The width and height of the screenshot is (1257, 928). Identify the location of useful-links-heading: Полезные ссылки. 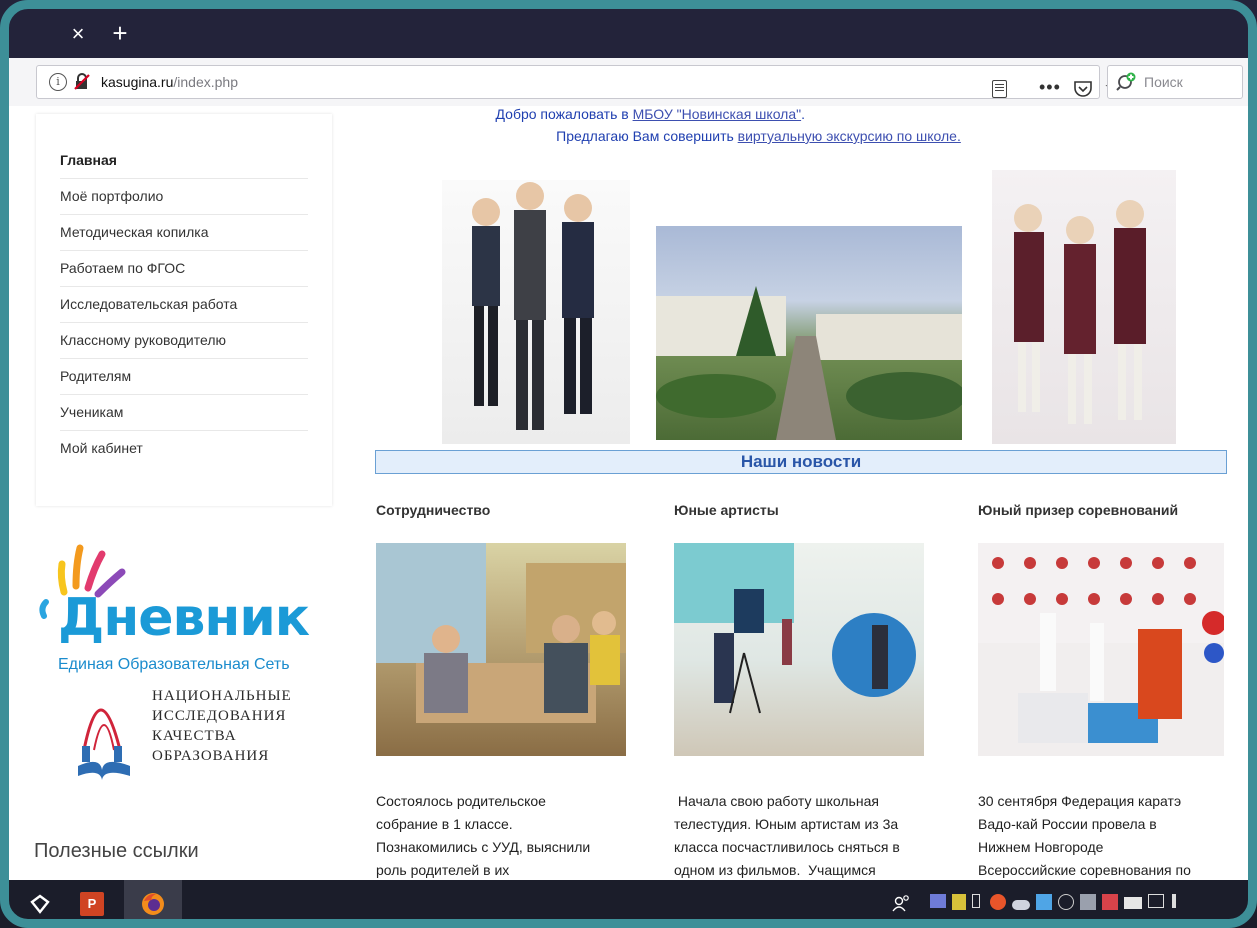
(116, 851).